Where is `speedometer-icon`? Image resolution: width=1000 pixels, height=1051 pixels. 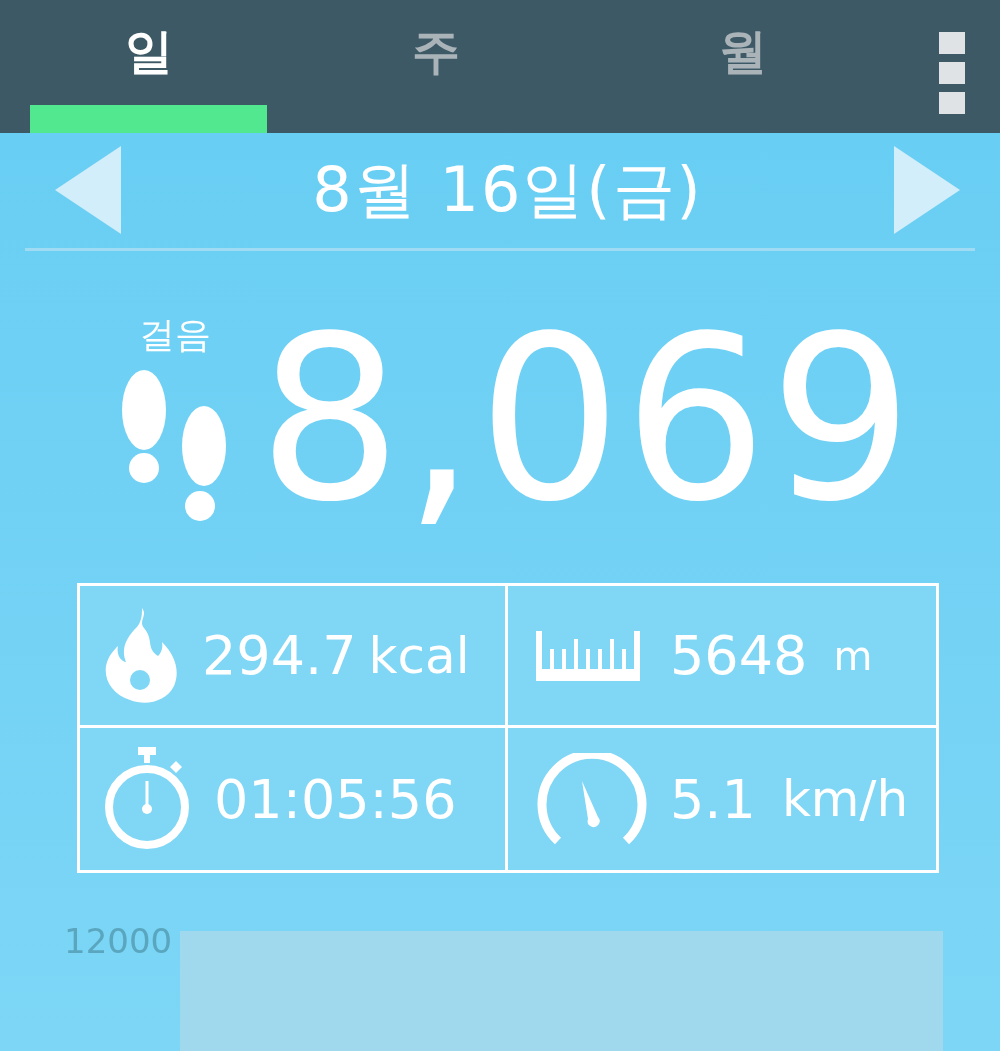 speedometer-icon is located at coordinates (592, 799).